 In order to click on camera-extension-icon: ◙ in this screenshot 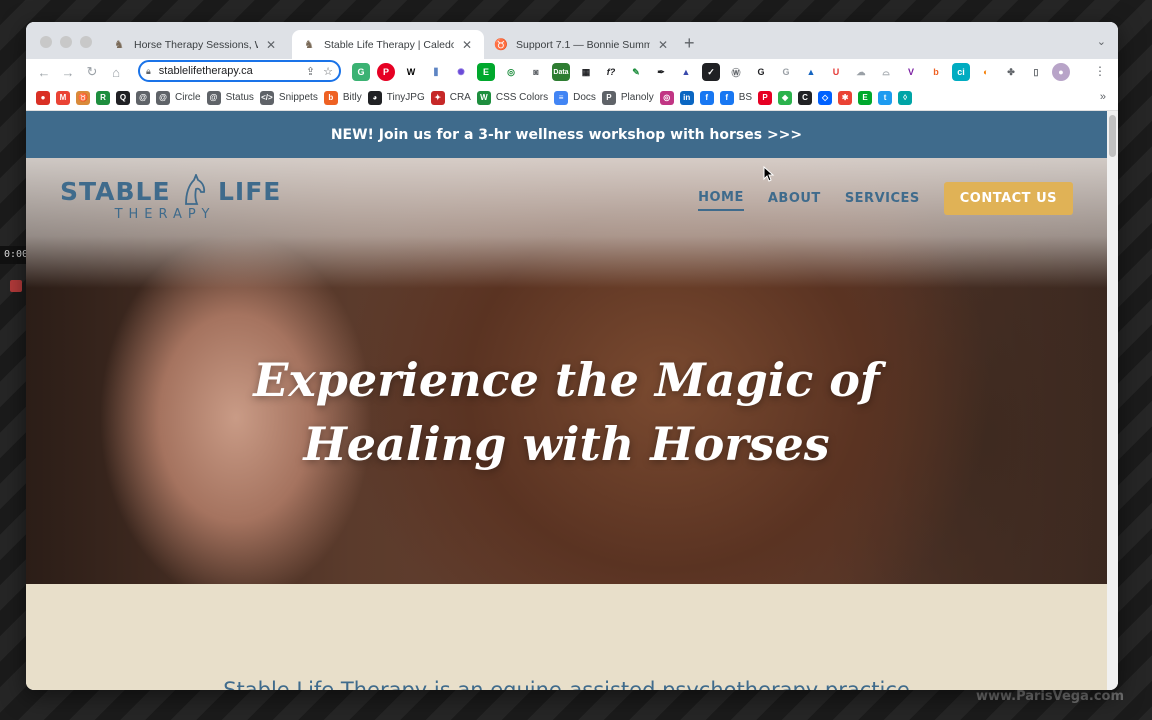, I will do `click(536, 72)`.